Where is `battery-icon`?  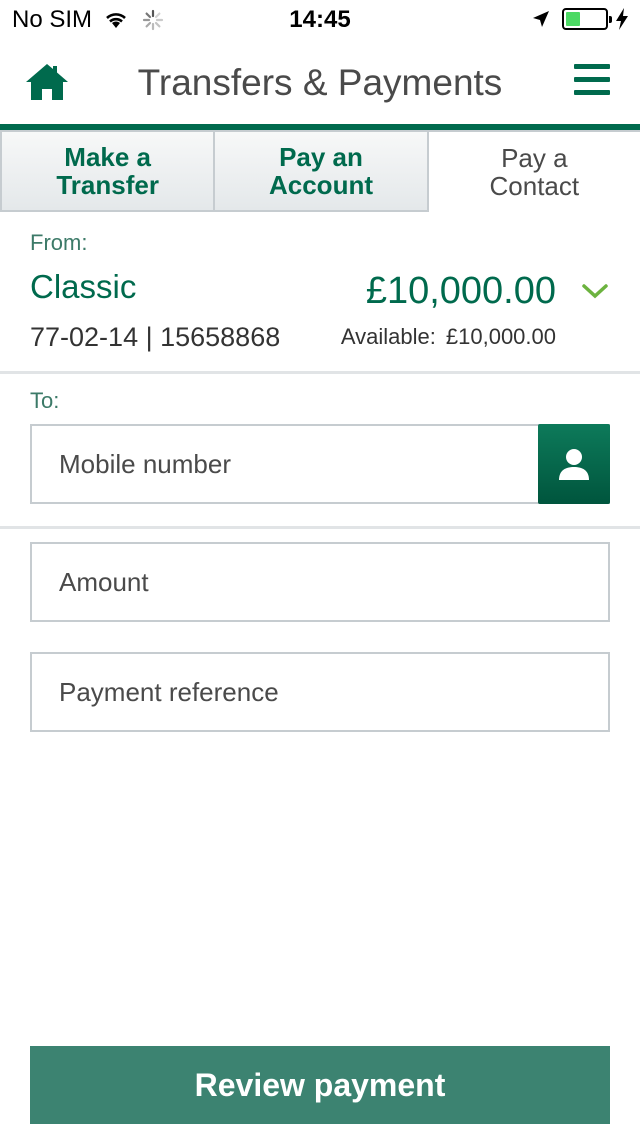
battery-icon is located at coordinates (587, 19).